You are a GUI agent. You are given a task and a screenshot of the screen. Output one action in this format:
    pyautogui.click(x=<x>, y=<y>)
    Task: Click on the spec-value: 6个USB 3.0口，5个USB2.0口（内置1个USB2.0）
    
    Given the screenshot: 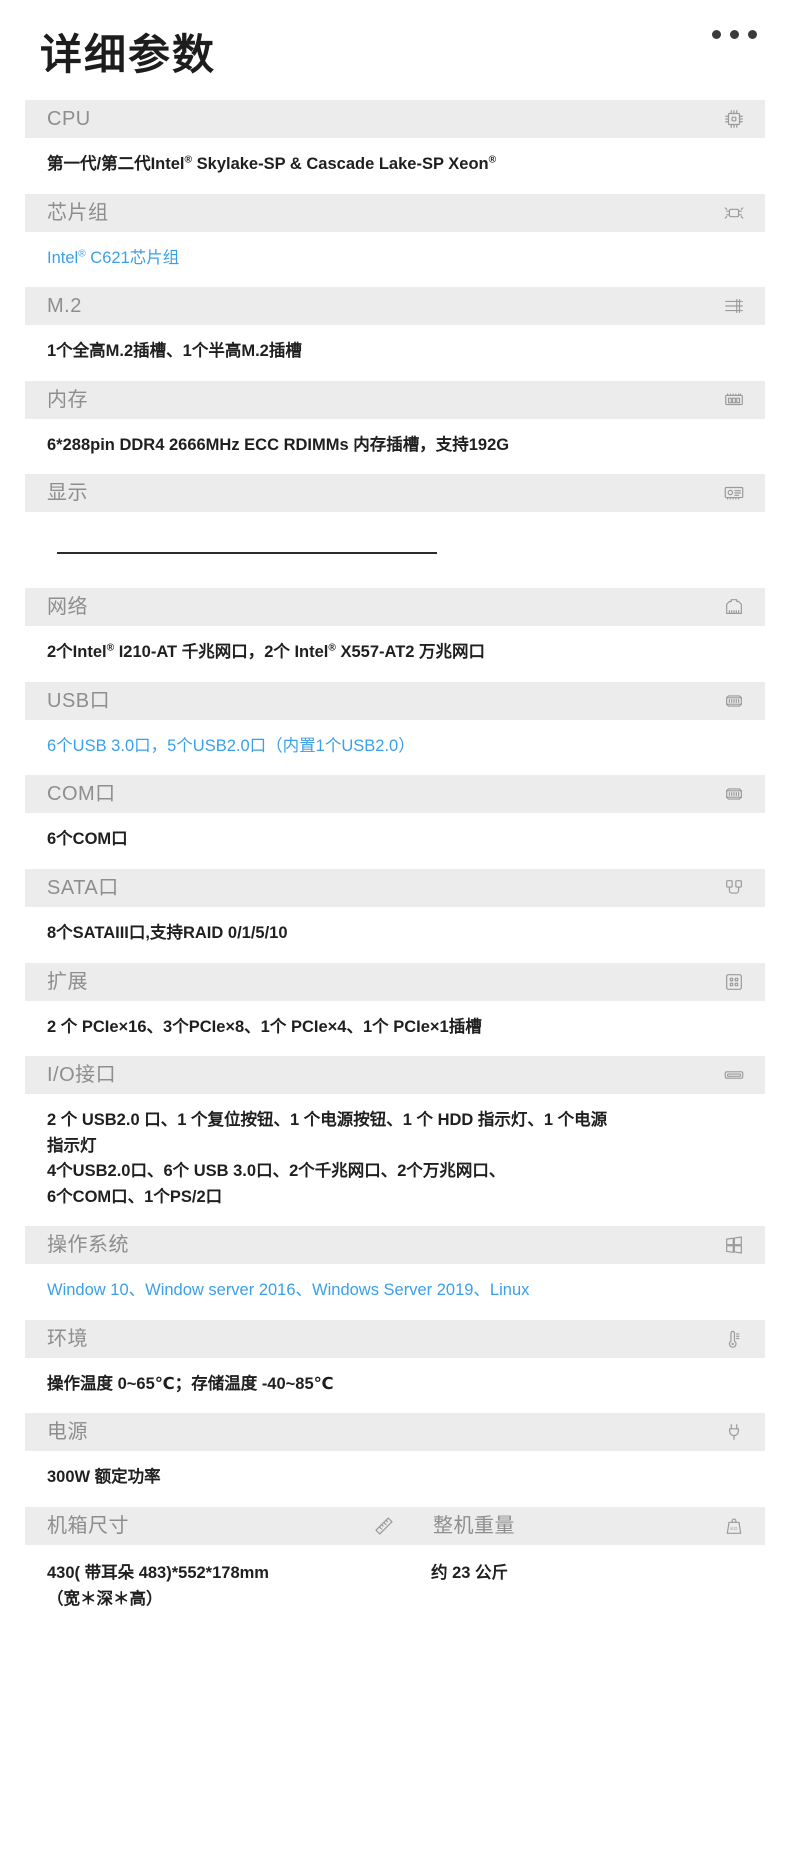 What is the action you would take?
    pyautogui.click(x=395, y=748)
    